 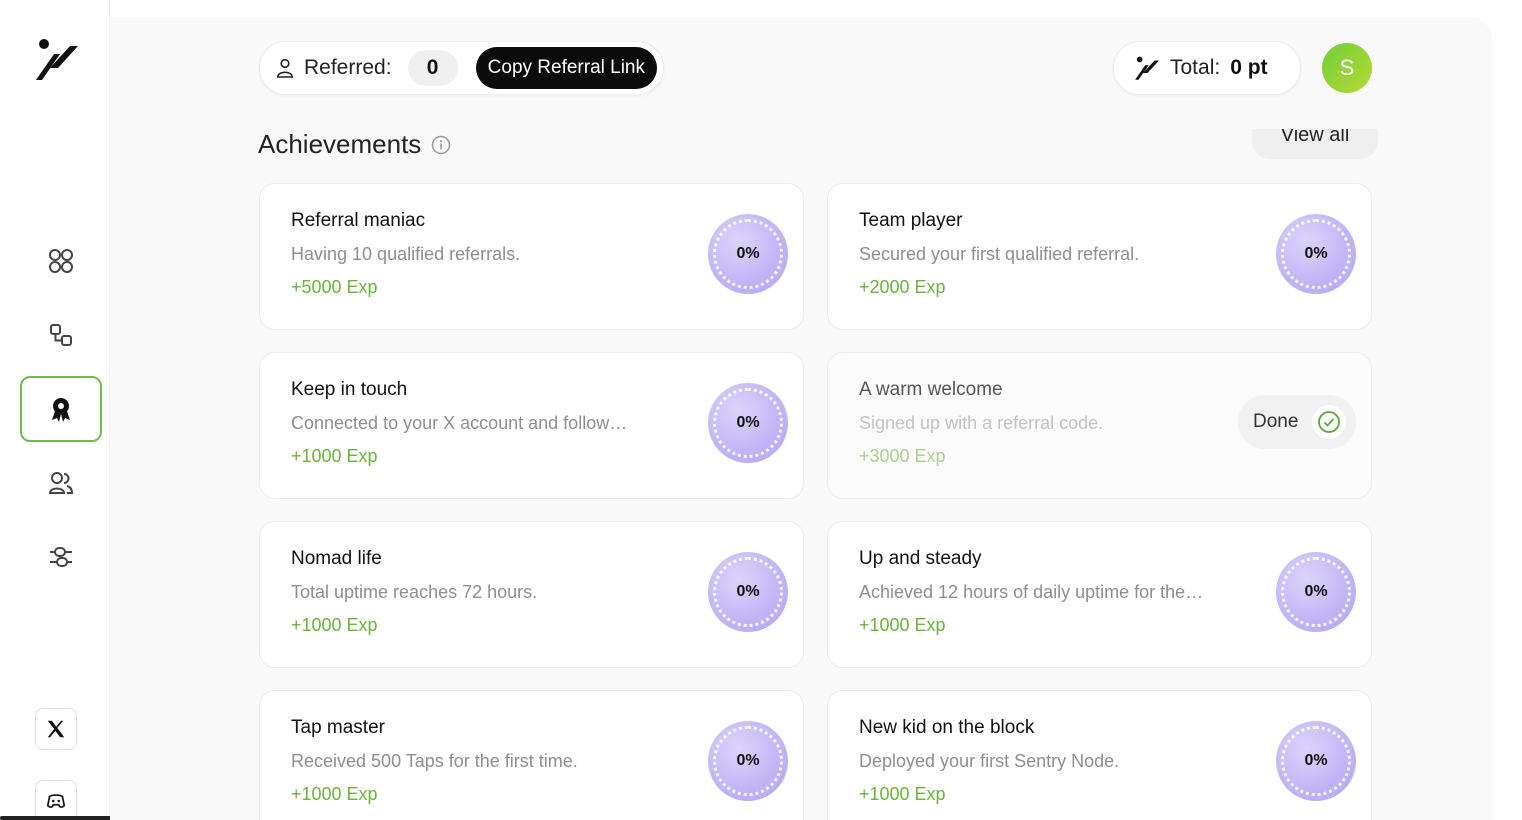 I want to click on users-icon, so click(x=61, y=483).